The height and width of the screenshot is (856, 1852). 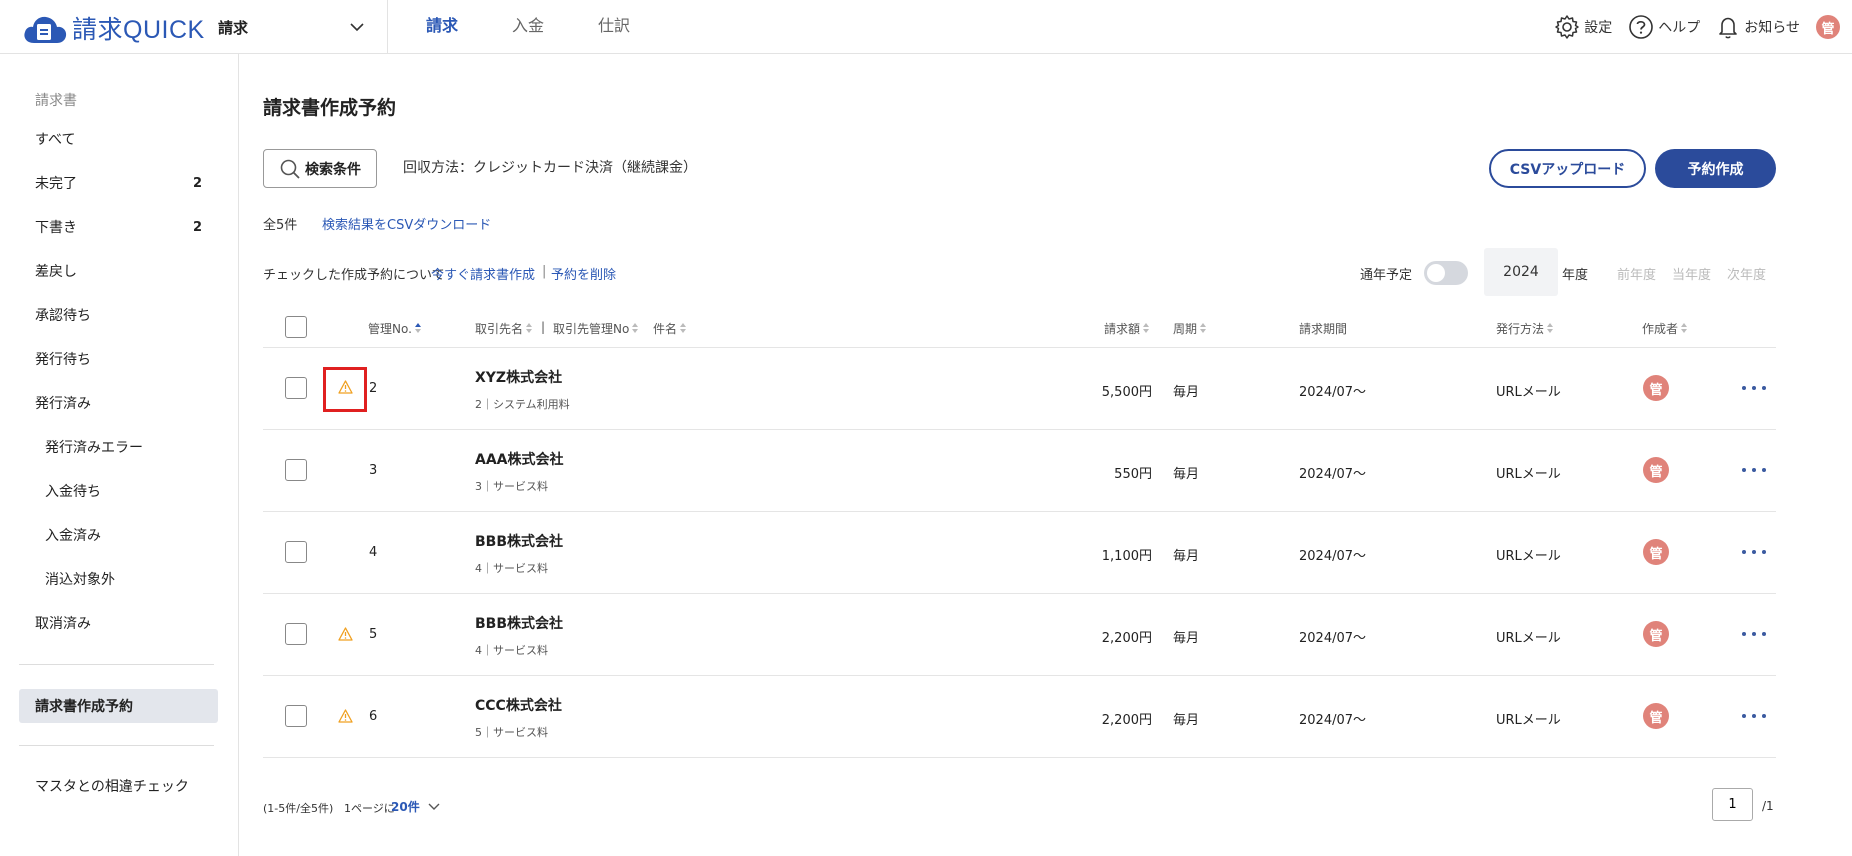 What do you see at coordinates (63, 360) in the screenshot?
I see `sidebar-item-label: 発行待ち` at bounding box center [63, 360].